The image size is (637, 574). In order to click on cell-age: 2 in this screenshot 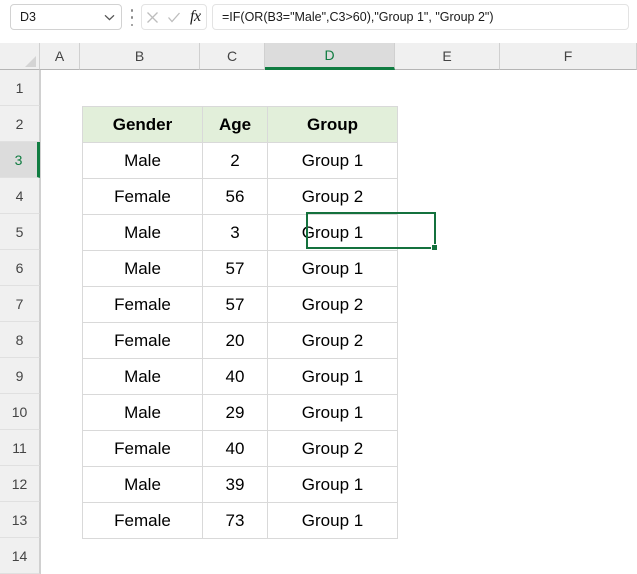, I will do `click(235, 160)`.